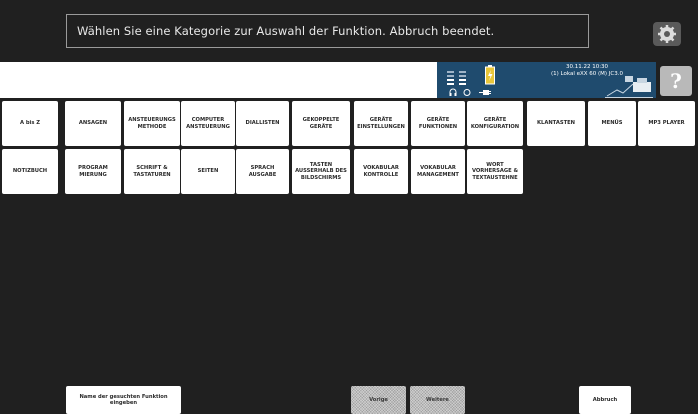  I want to click on category-button: GERÄTE EINSTELLUNGEN, so click(381, 123).